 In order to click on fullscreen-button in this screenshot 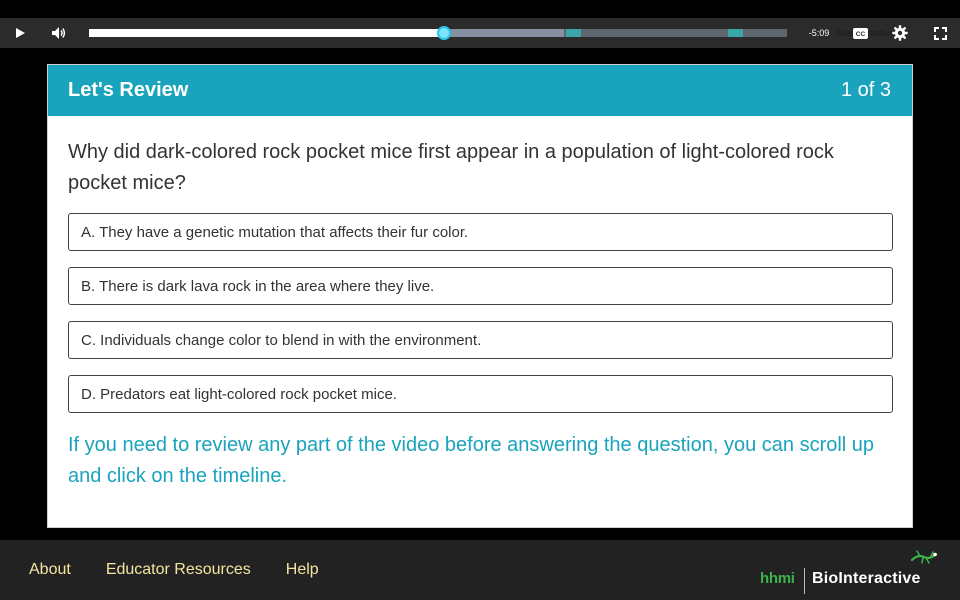, I will do `click(940, 33)`.